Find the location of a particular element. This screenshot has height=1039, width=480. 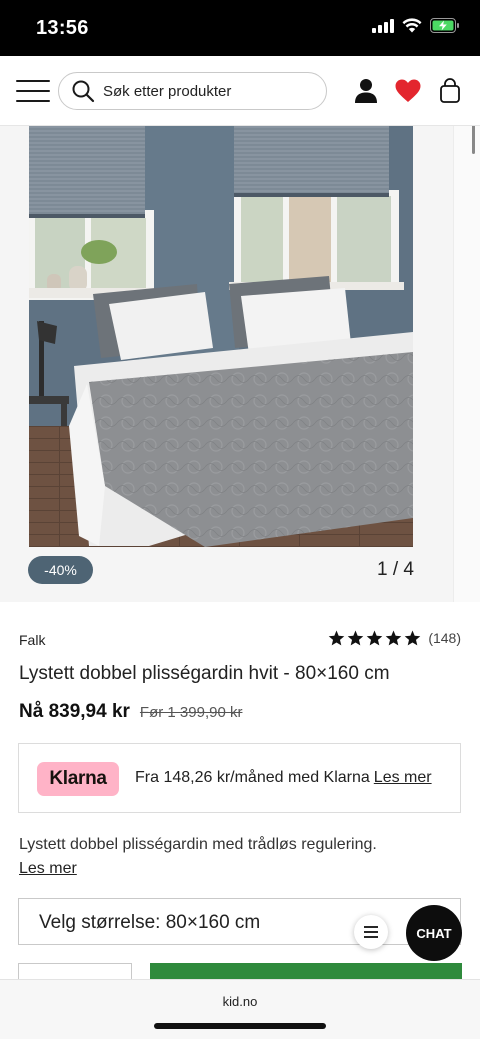

menu-icon is located at coordinates (33, 91).